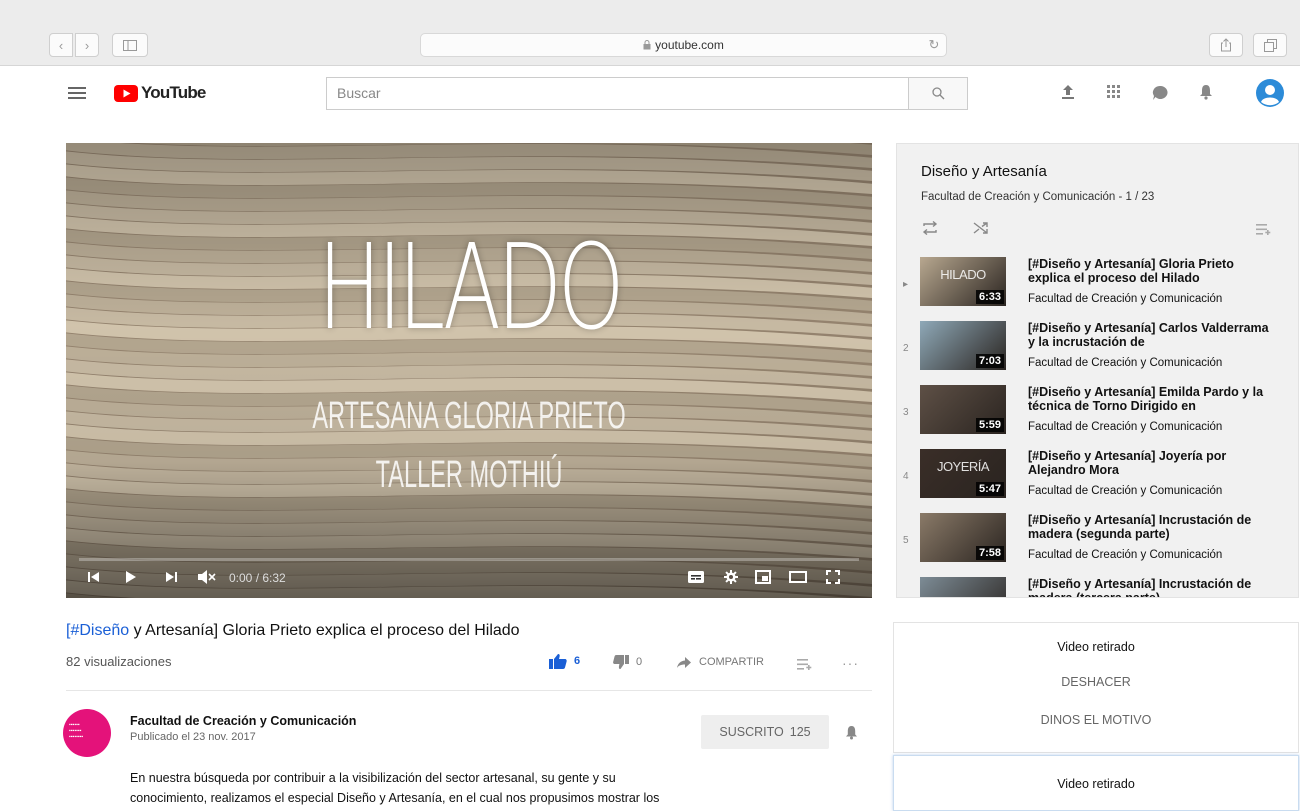 This screenshot has width=1300, height=811. What do you see at coordinates (193, 737) in the screenshot?
I see `publish-date: Publicado el 23 nov. 2017` at bounding box center [193, 737].